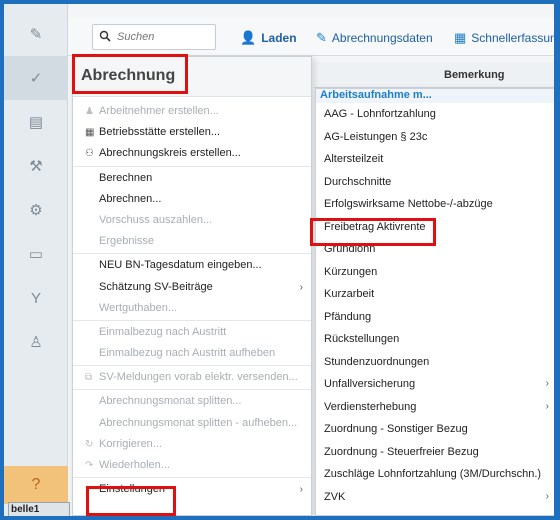  I want to click on column-header-bemerkung: Bemerkung, so click(474, 75).